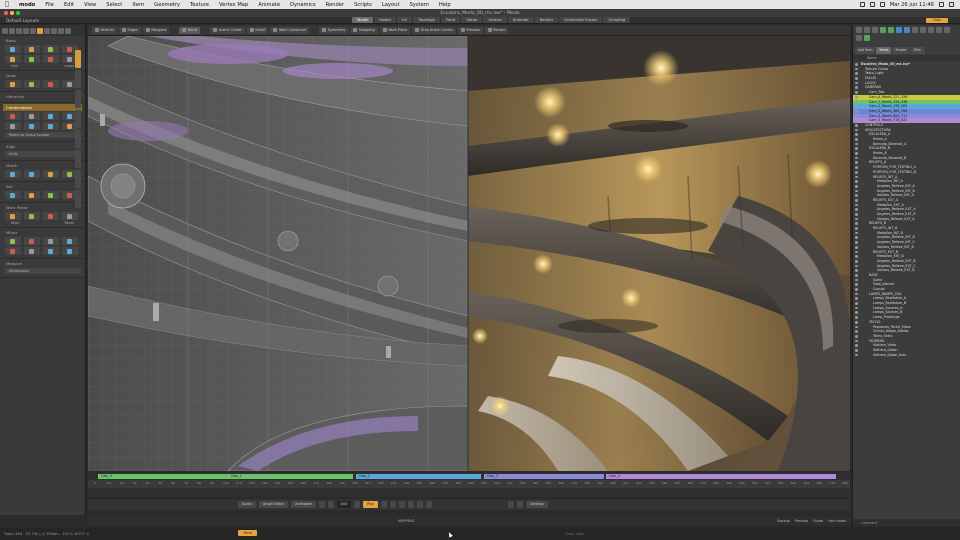 The image size is (960, 540). Describe the element at coordinates (941, 4) in the screenshot. I see `search-icon` at that location.